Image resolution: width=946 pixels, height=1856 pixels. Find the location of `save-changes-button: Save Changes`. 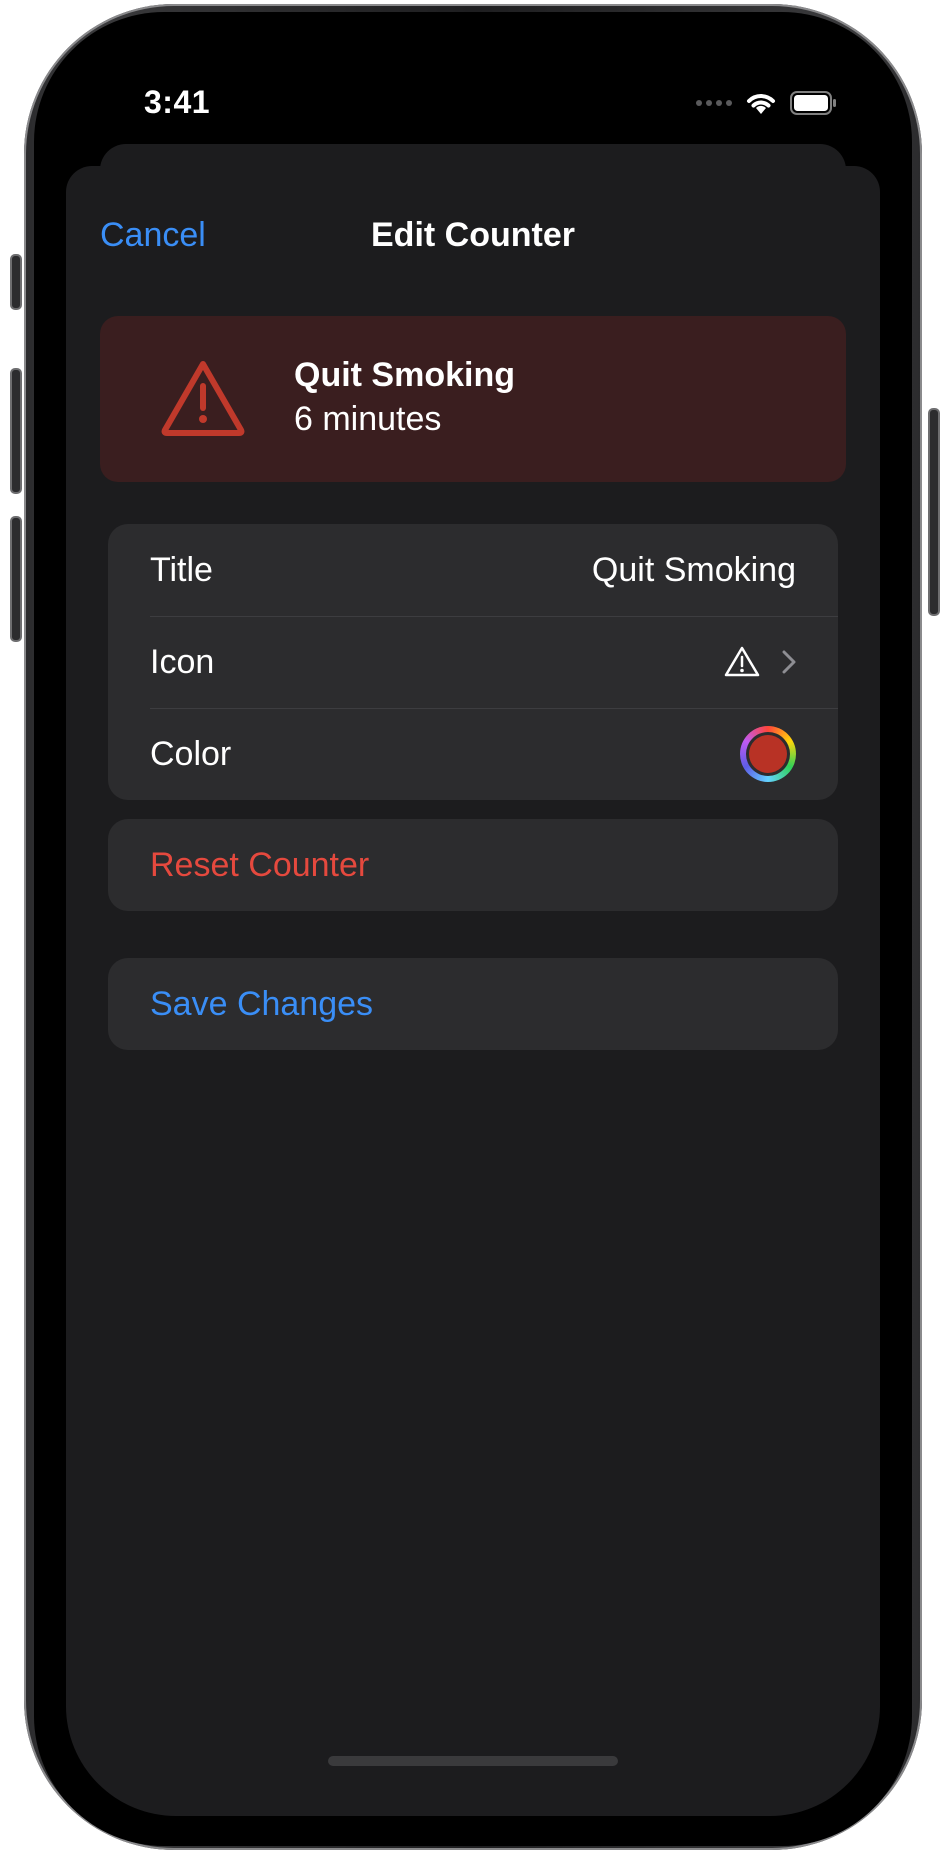

save-changes-button: Save Changes is located at coordinates (473, 1004).